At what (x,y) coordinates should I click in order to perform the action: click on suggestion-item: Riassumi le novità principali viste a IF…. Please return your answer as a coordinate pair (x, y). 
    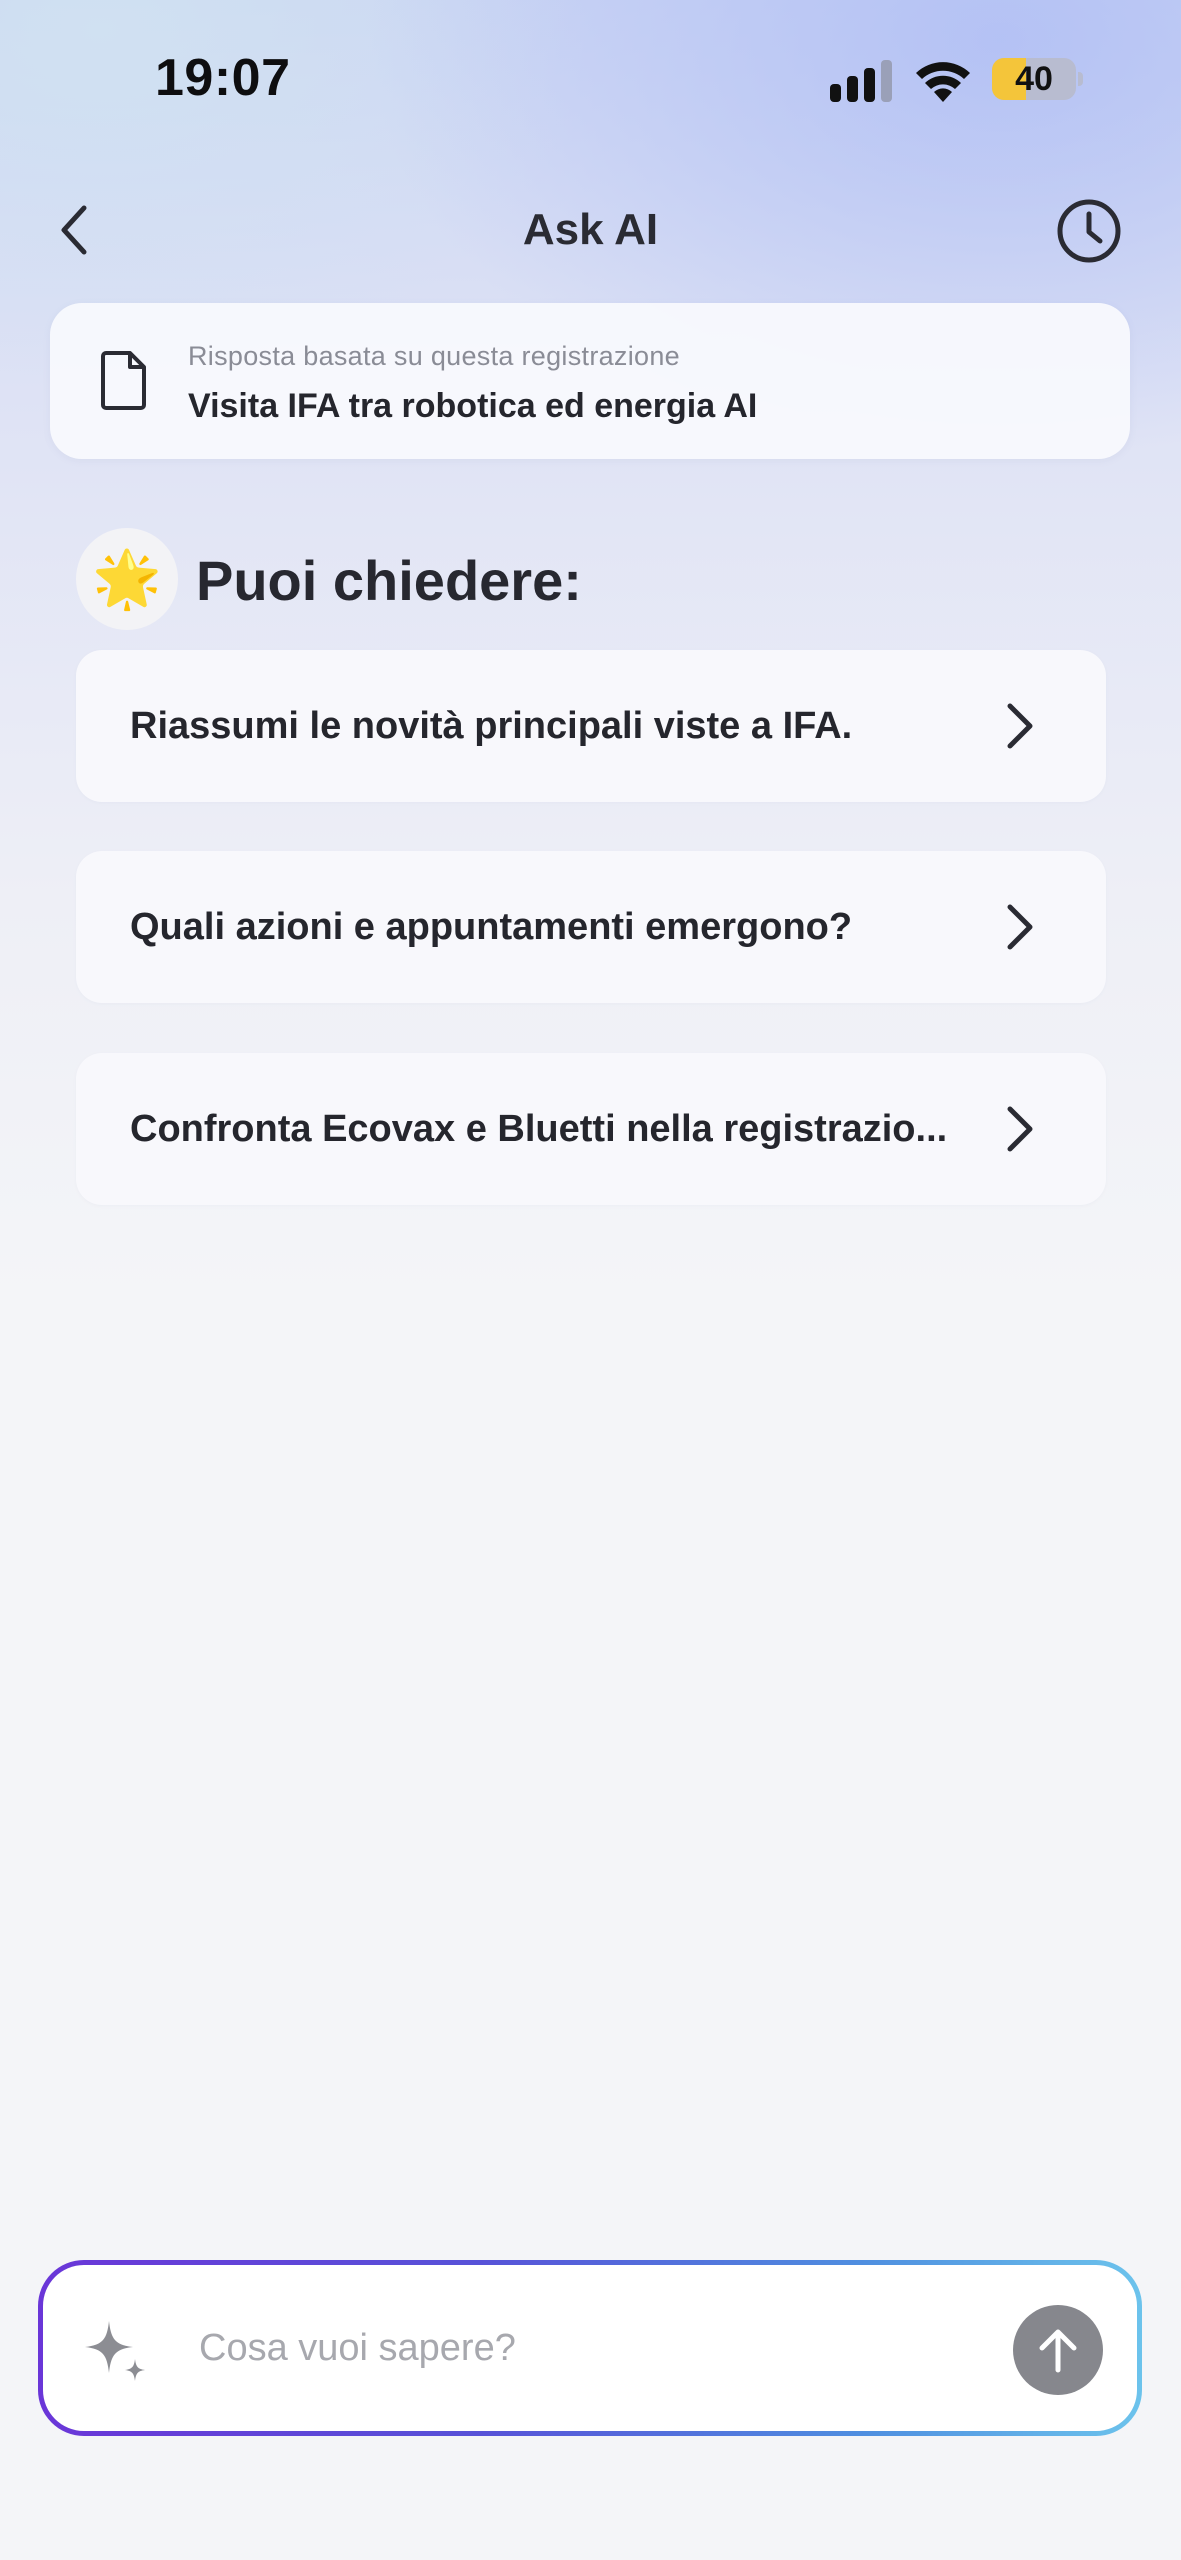
    Looking at the image, I should click on (591, 726).